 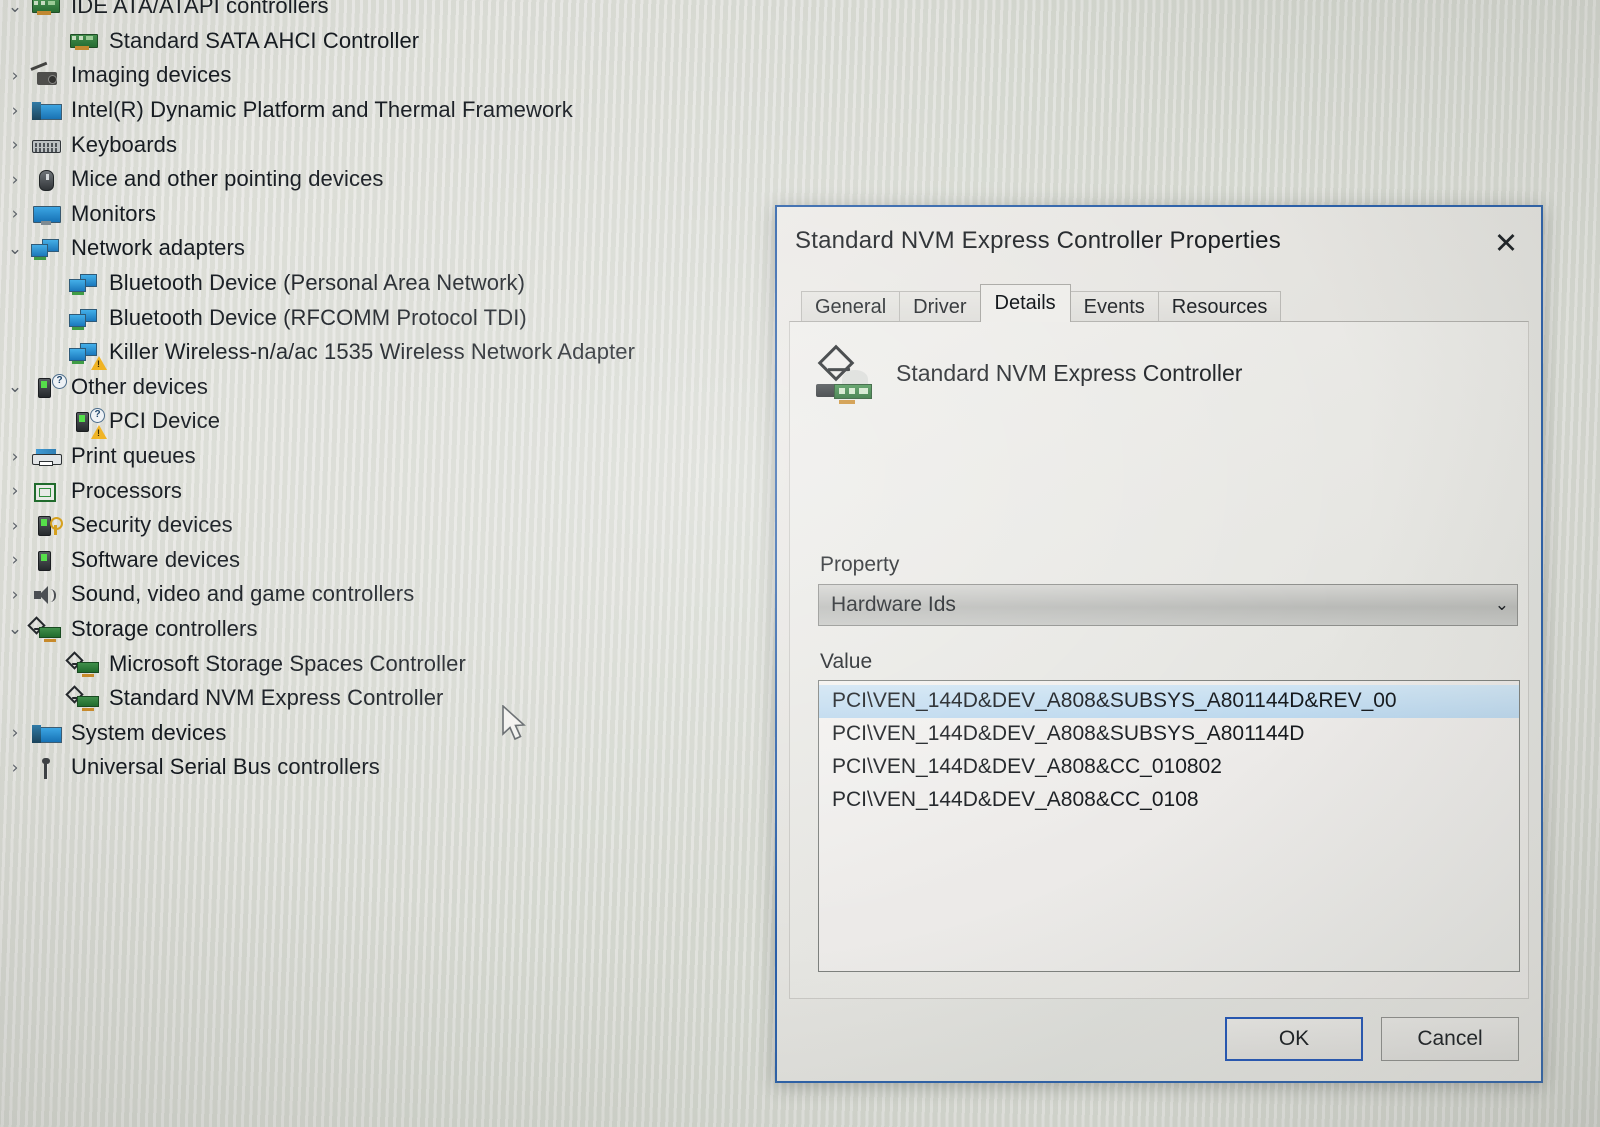 What do you see at coordinates (1450, 1039) in the screenshot?
I see `cancel-button: Cancel` at bounding box center [1450, 1039].